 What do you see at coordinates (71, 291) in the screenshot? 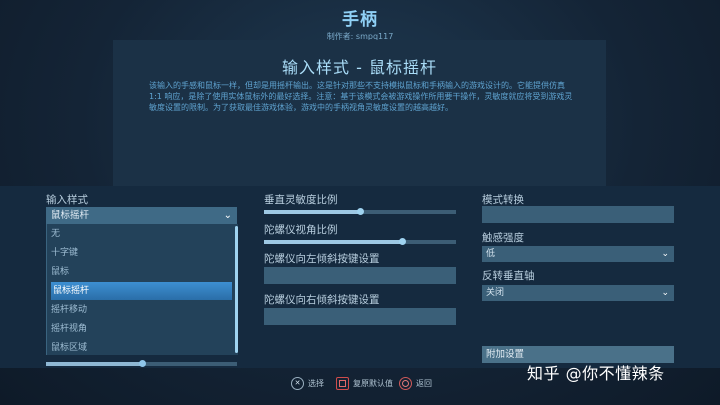
I see `dropdown-option-label: 鼠标摇杆` at bounding box center [71, 291].